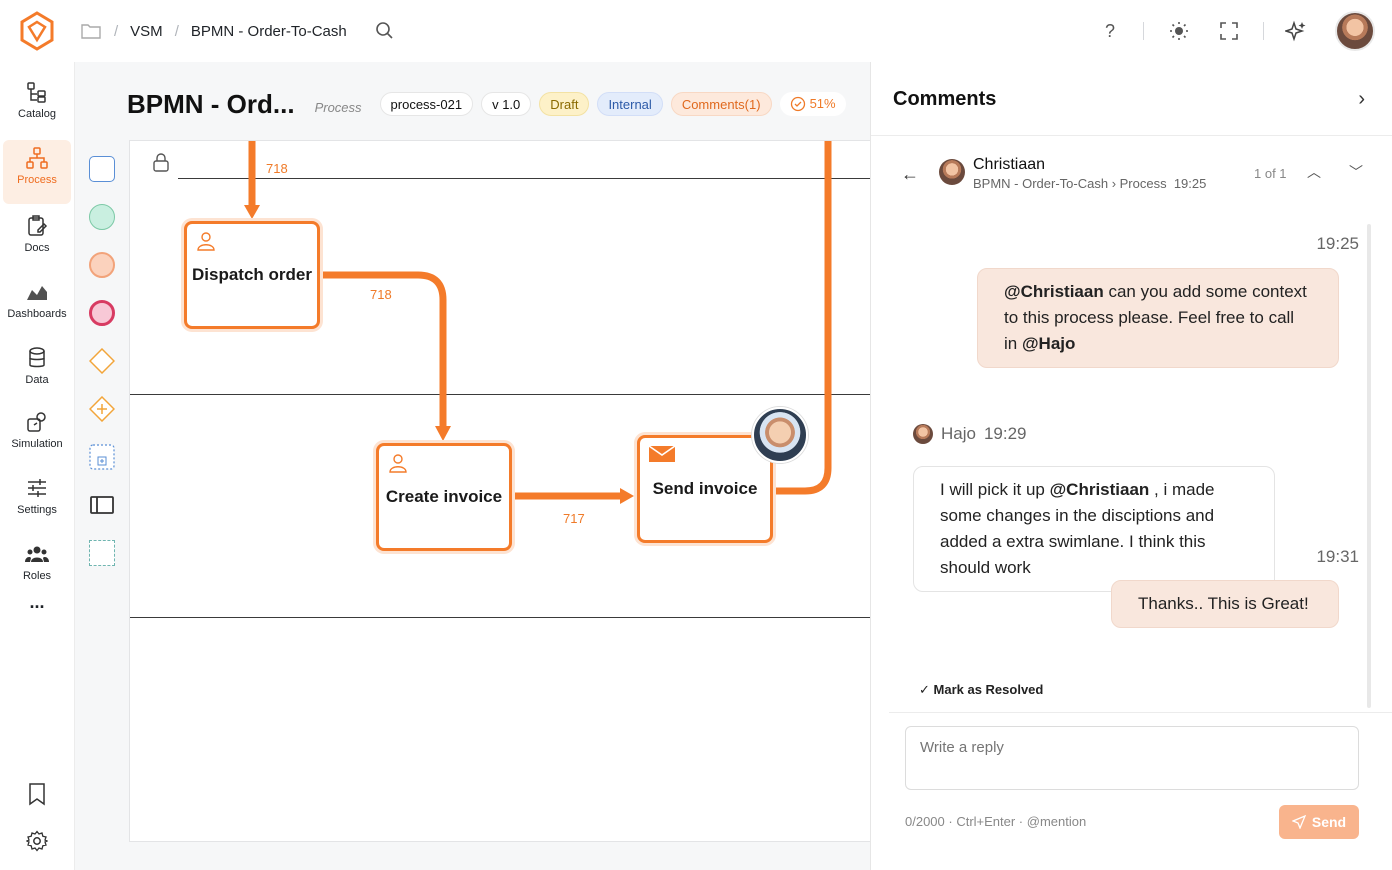 The height and width of the screenshot is (870, 1392). I want to click on catalog-icon, so click(36, 92).